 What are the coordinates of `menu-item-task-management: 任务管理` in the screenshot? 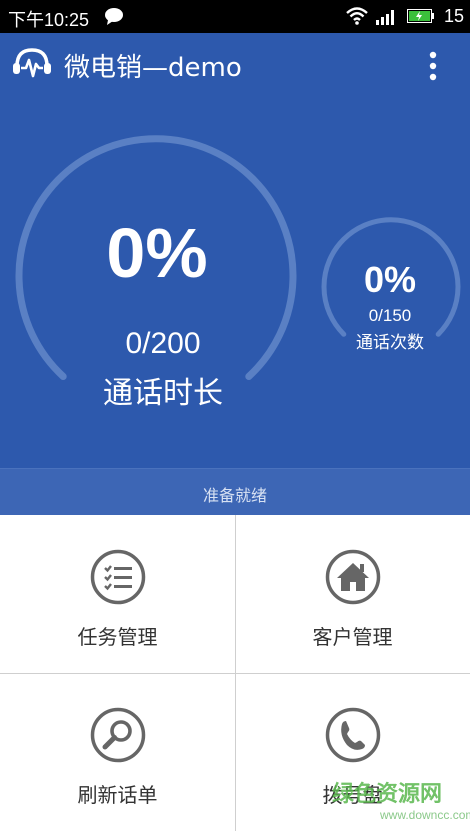 It's located at (117, 594).